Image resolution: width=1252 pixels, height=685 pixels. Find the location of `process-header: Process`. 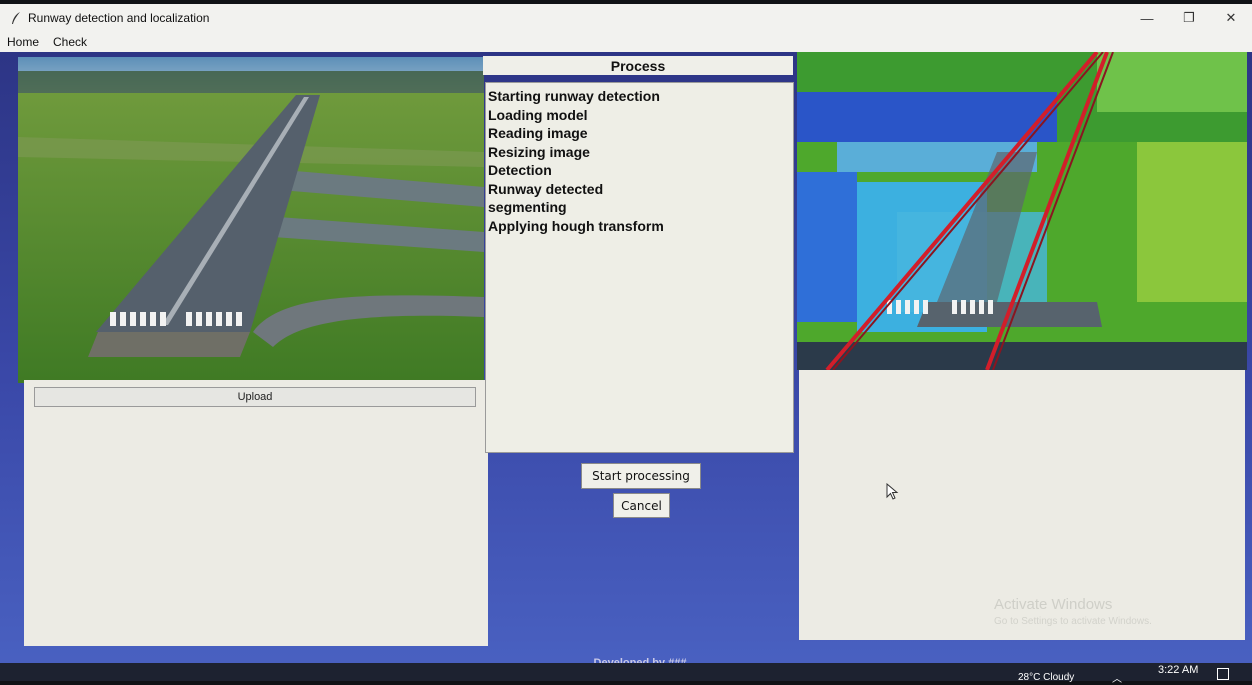

process-header: Process is located at coordinates (638, 65).